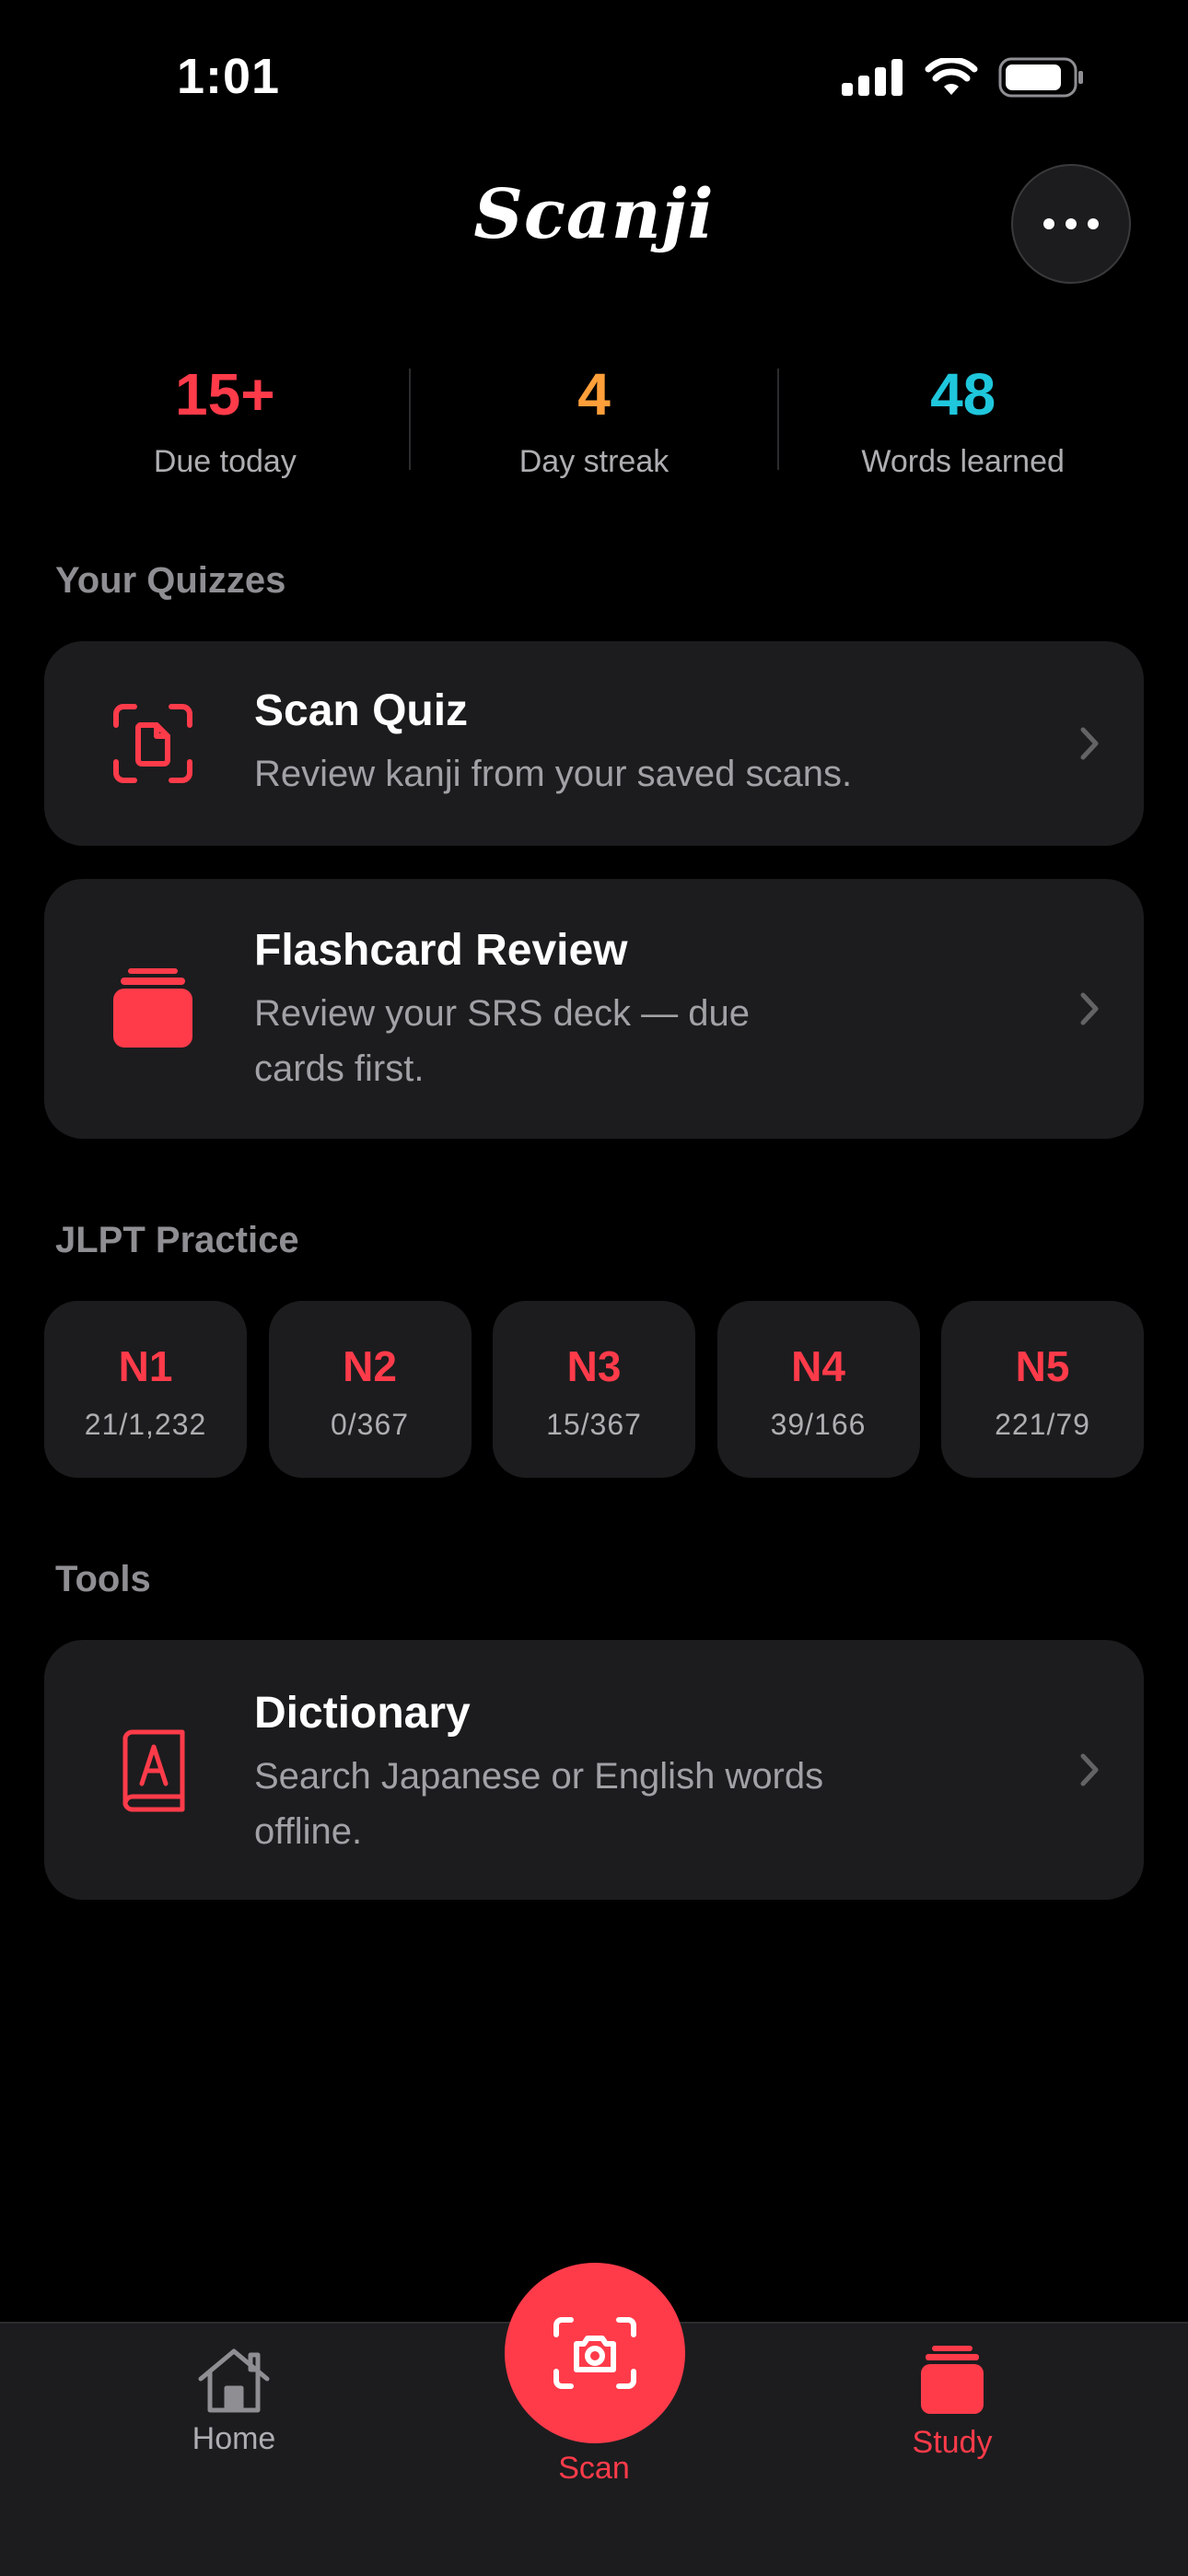 This screenshot has width=1188, height=2576. What do you see at coordinates (103, 1579) in the screenshot?
I see `section-title-tools: Tools` at bounding box center [103, 1579].